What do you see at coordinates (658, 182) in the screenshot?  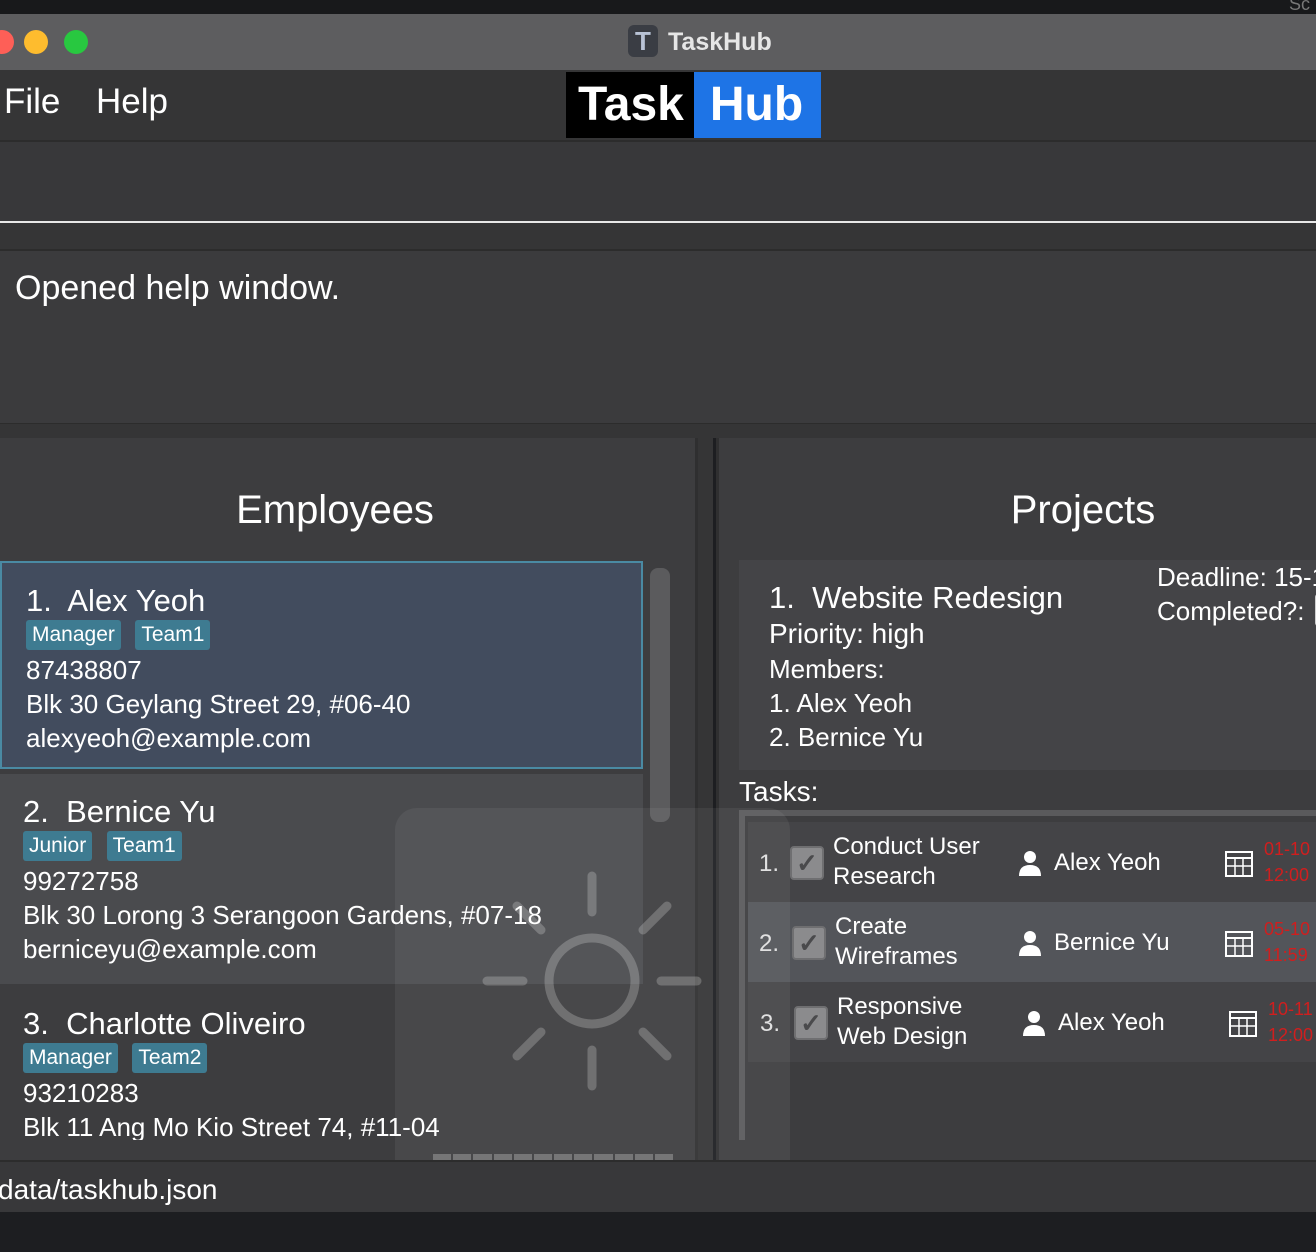 I see `command-input` at bounding box center [658, 182].